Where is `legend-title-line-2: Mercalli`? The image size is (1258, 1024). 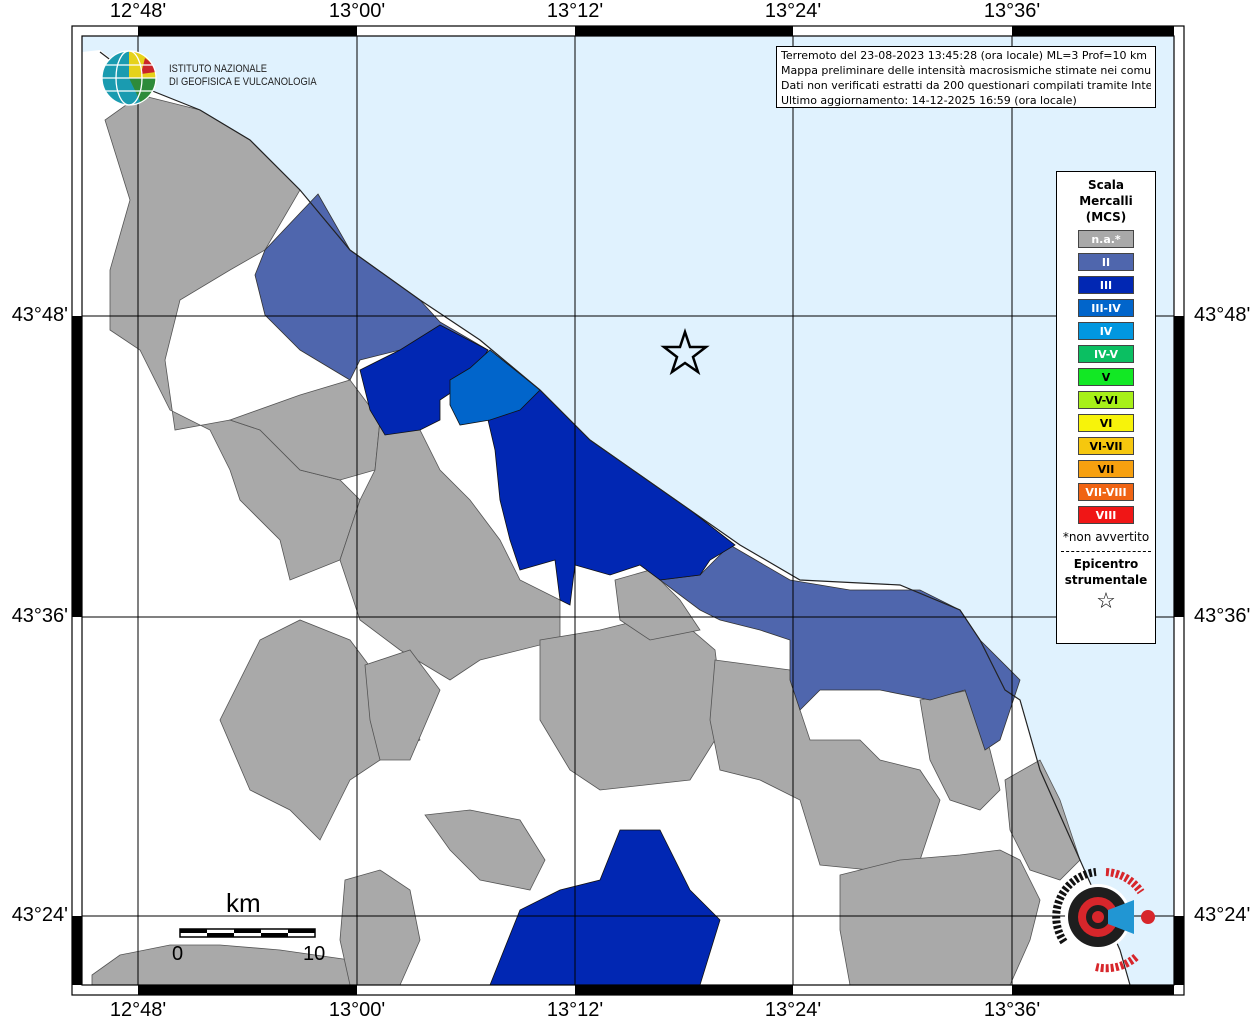
legend-title-line-2: Mercalli is located at coordinates (1106, 201).